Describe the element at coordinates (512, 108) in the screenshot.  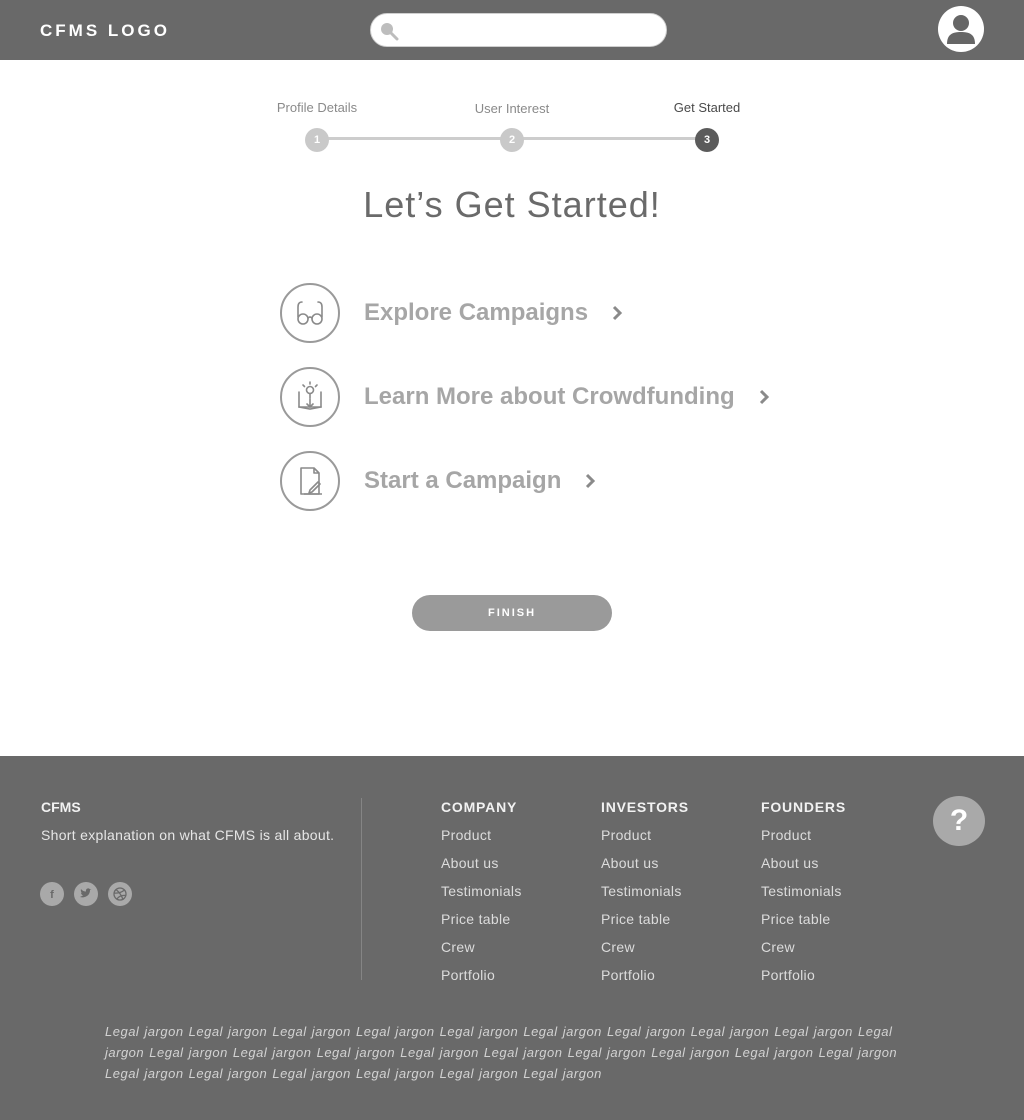
I see `step-label-user-interest: User Interest` at that location.